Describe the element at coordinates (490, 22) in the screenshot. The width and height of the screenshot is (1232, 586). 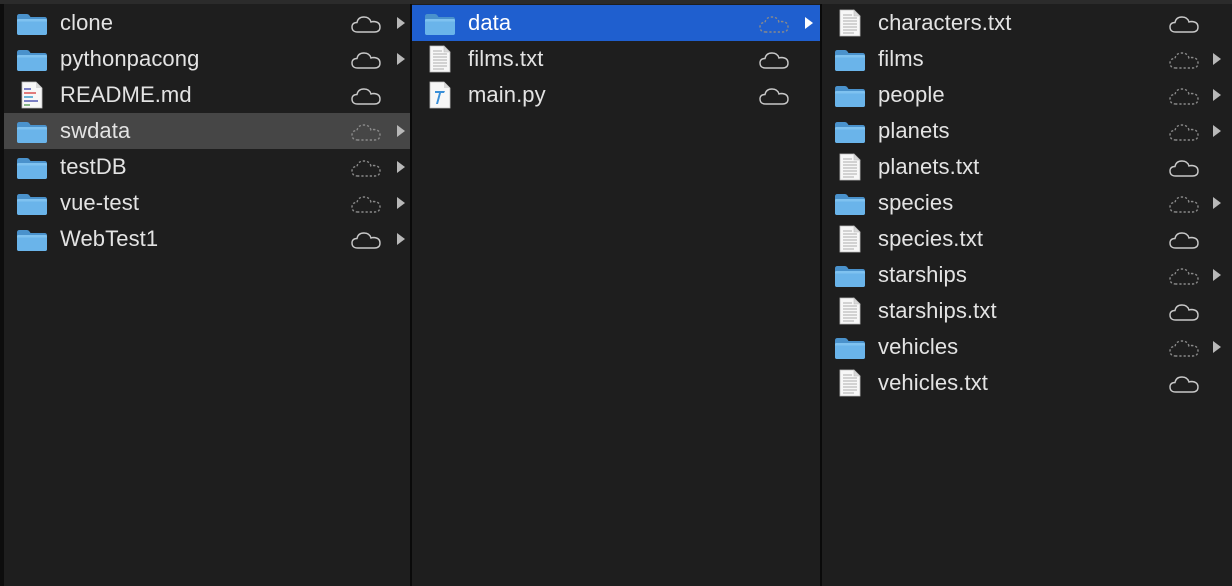
I see `item-name: data` at that location.